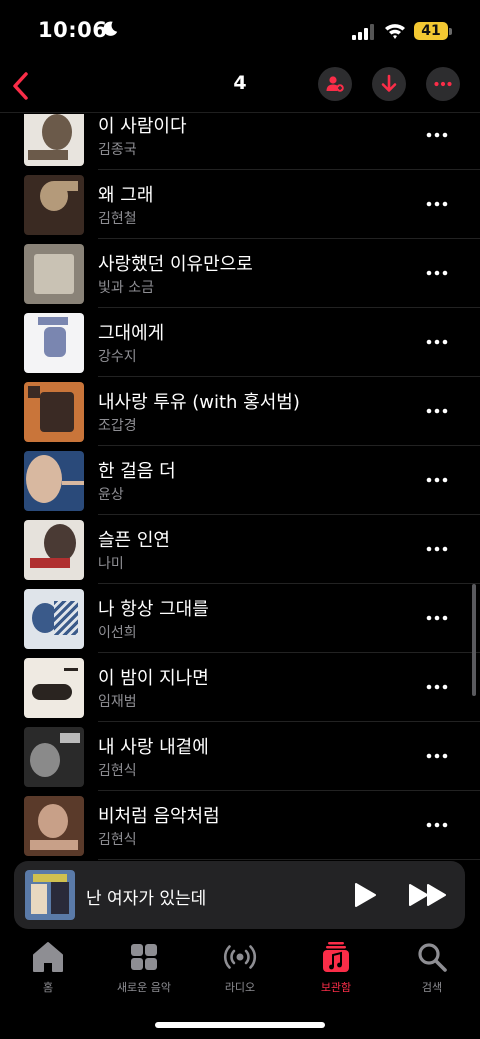 The image size is (480, 1039). I want to click on home-indicator, so click(240, 1025).